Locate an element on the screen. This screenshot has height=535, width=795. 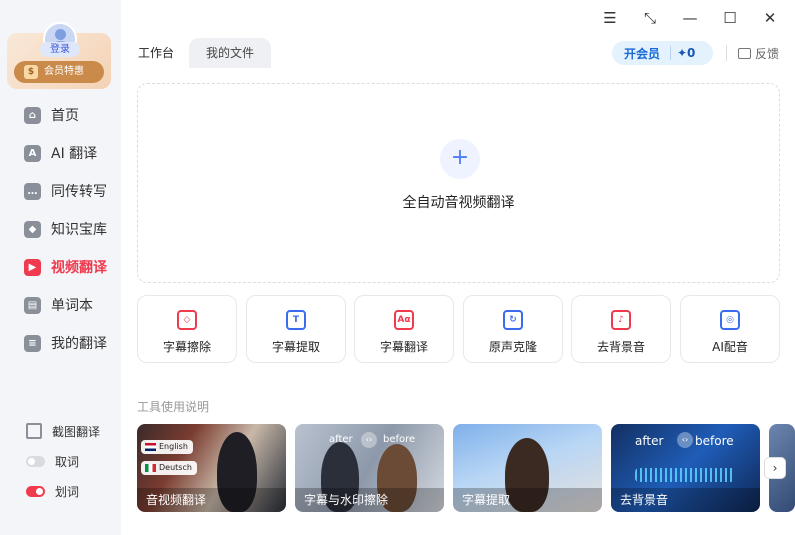
highlight-toggle is located at coordinates (35, 491).